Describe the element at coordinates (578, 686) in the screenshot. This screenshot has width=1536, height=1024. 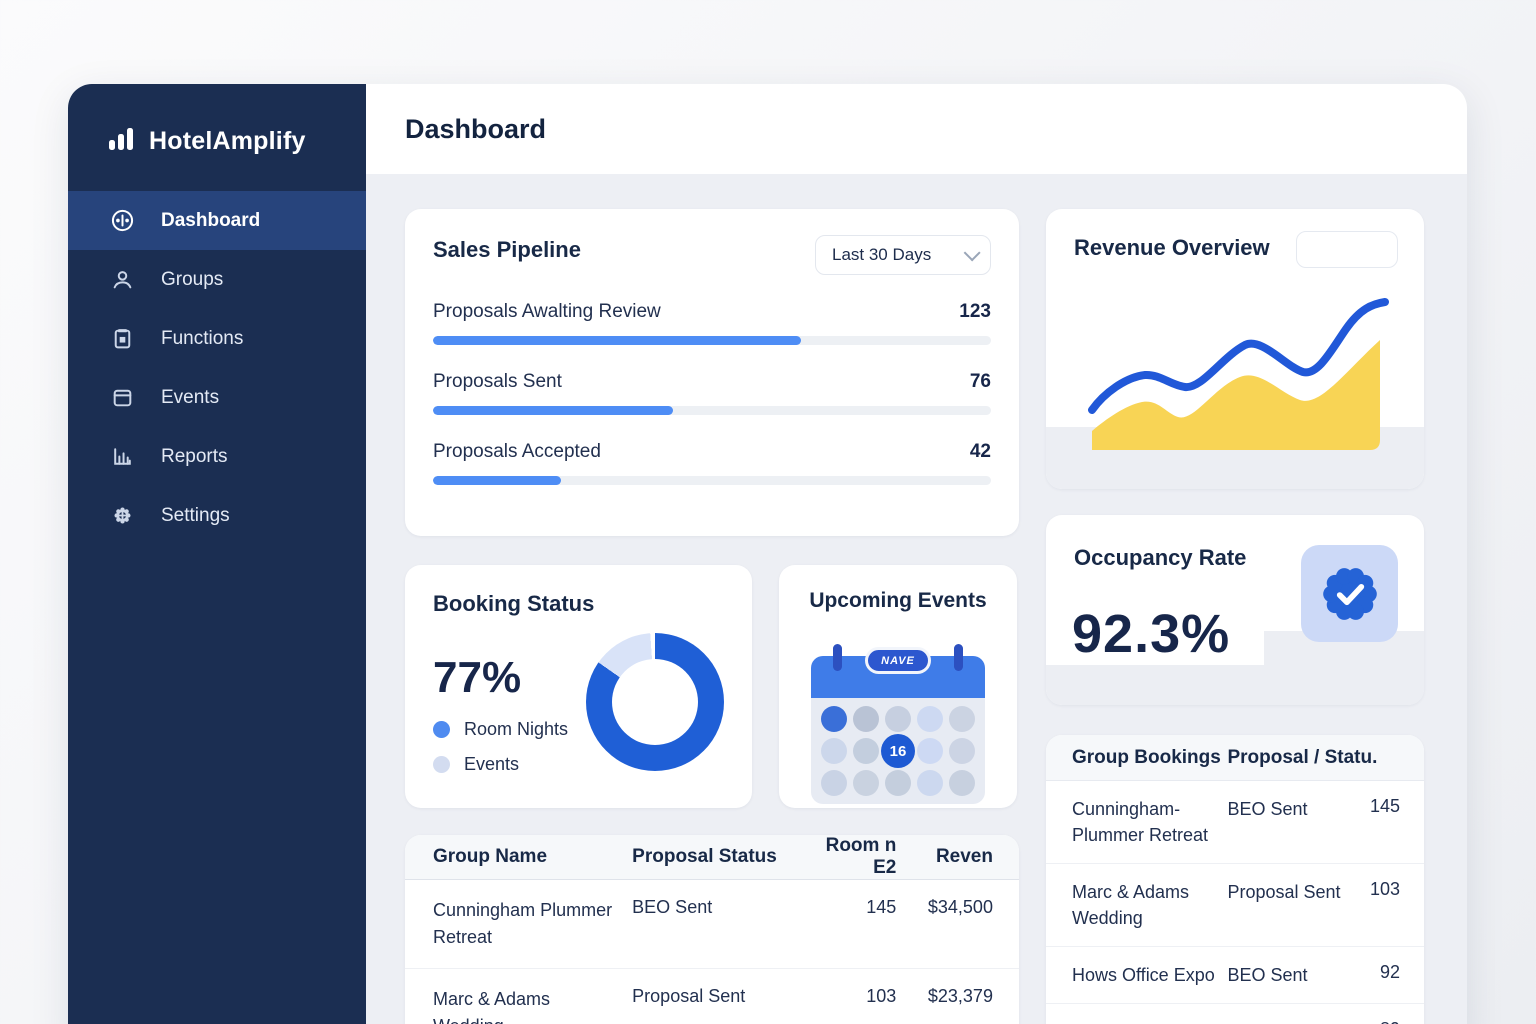
I see `booking-status-card: Booking Status 77% Room Nights Events` at that location.